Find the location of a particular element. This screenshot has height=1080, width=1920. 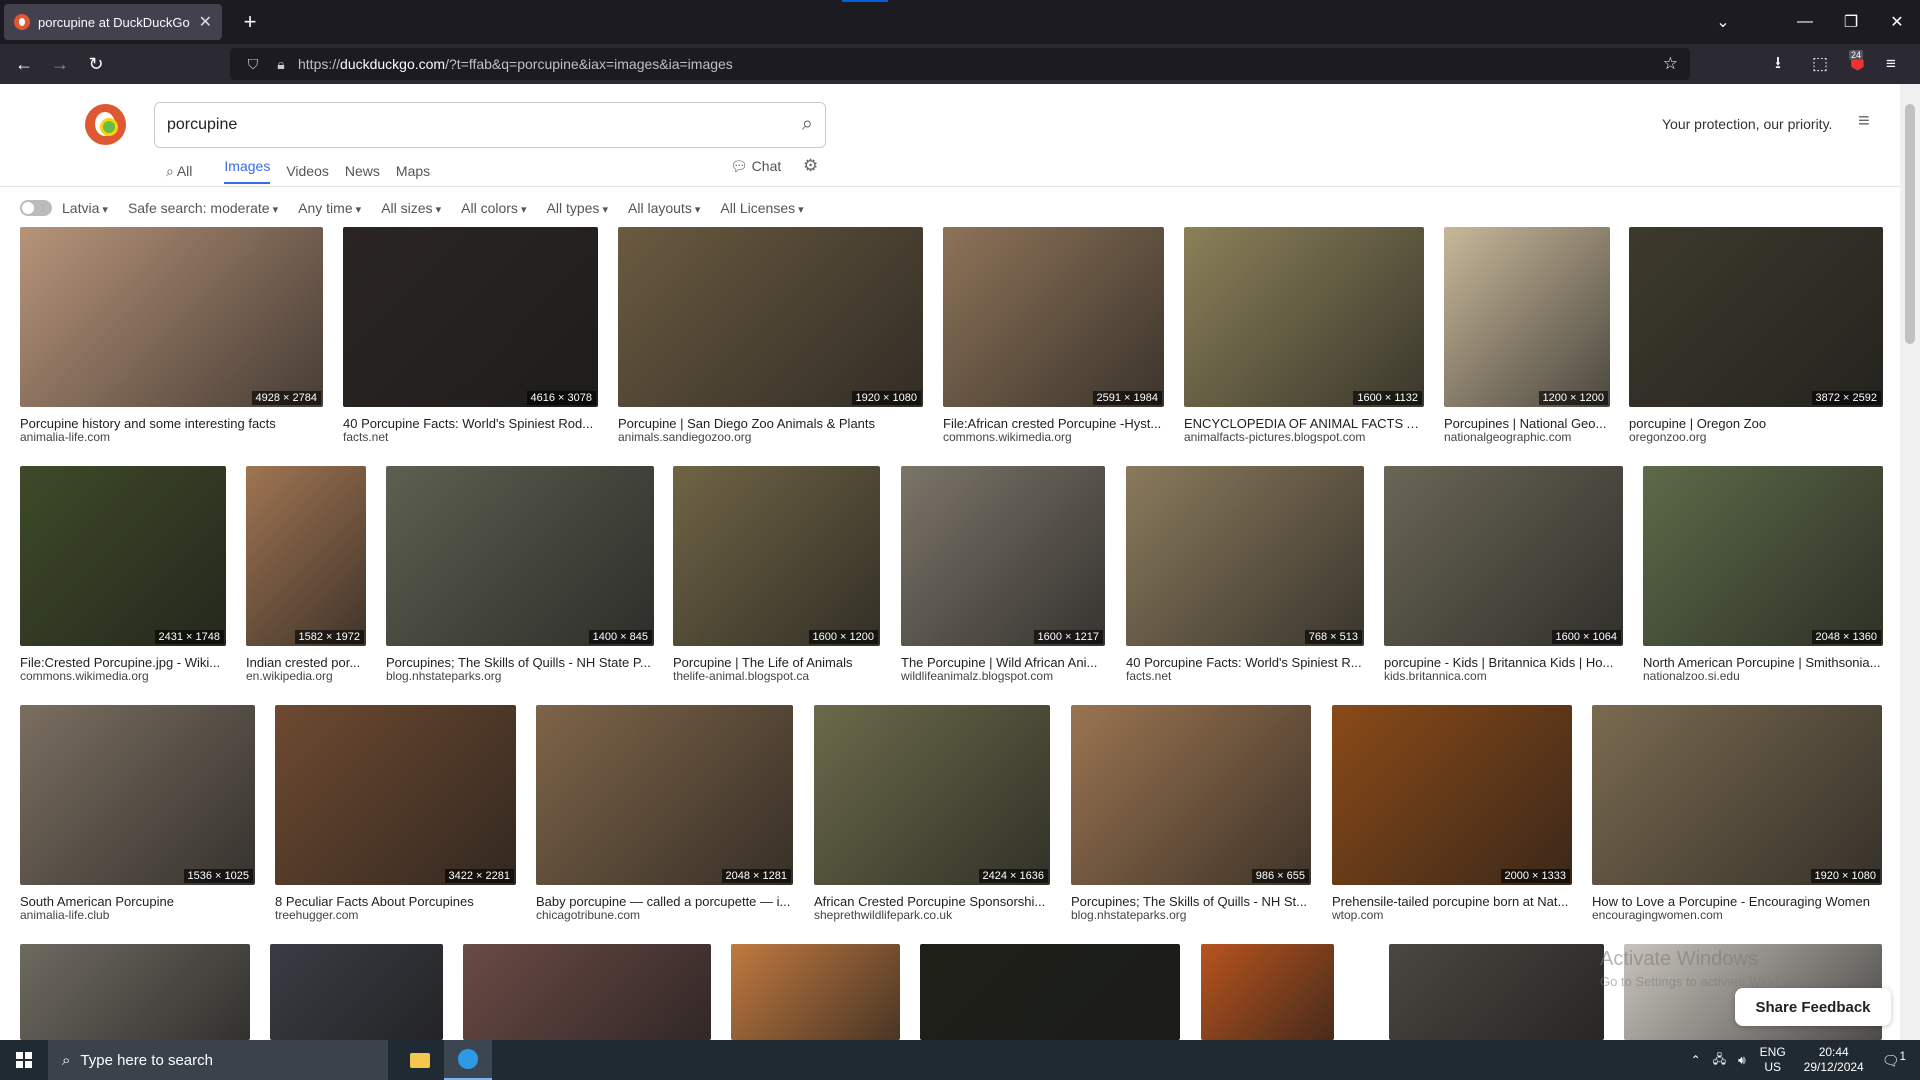

result-source: facts.net is located at coordinates (470, 437).